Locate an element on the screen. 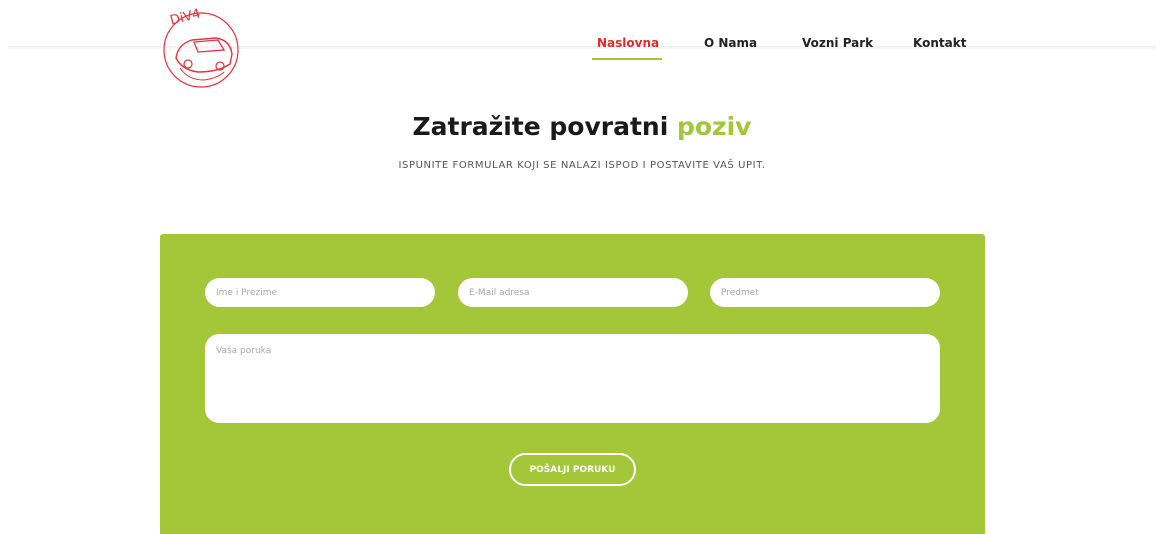 This screenshot has height=534, width=1164. message-textarea is located at coordinates (572, 378).